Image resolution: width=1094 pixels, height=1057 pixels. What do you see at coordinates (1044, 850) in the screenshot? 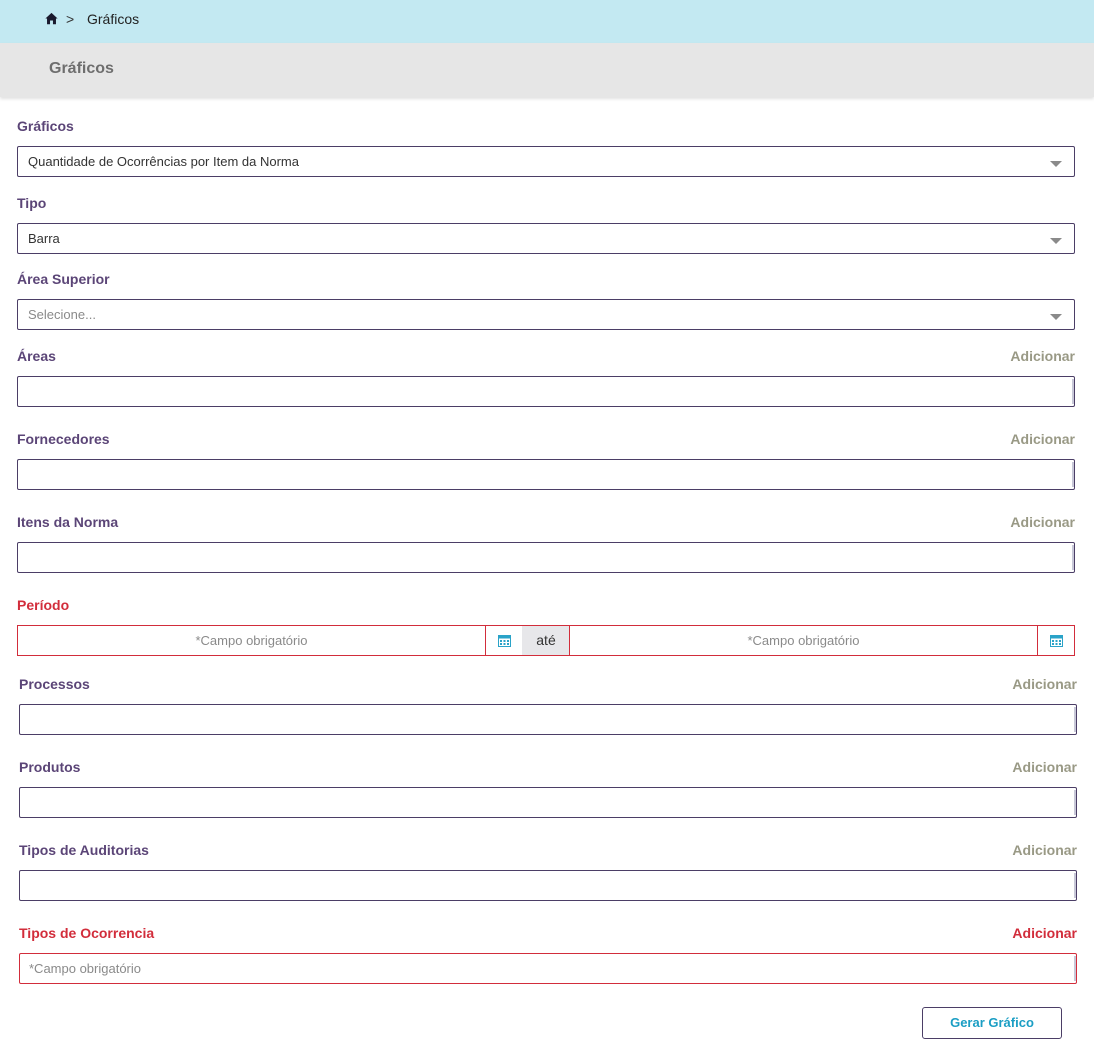
I see `tipos-auditorias-add-link: Adicionar` at bounding box center [1044, 850].